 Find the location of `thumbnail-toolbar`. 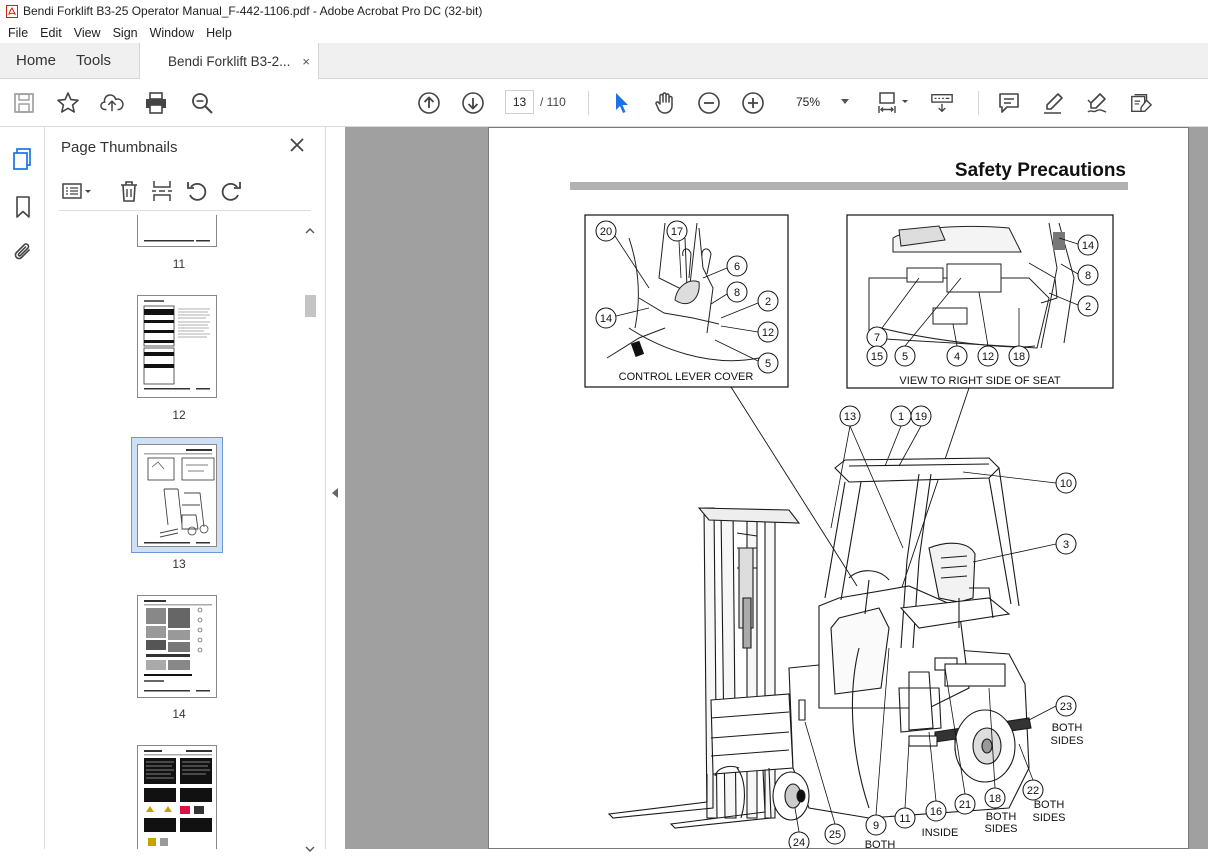

thumbnail-toolbar is located at coordinates (185, 193).